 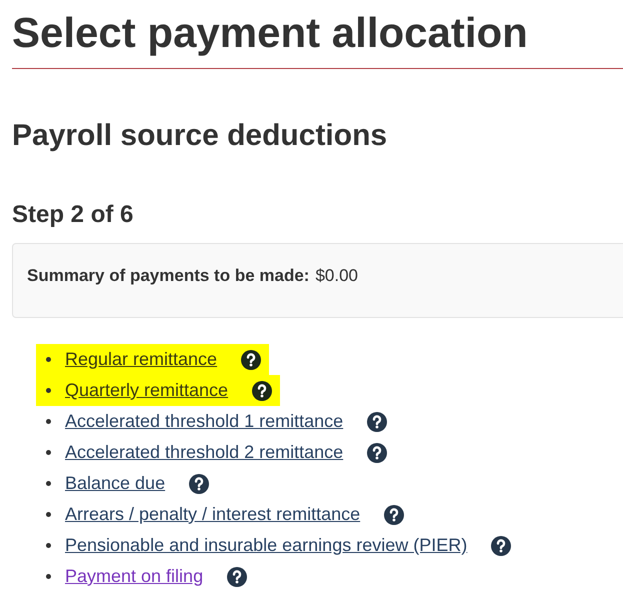 What do you see at coordinates (168, 275) in the screenshot?
I see `summary-label: Summary of payments to be made:` at bounding box center [168, 275].